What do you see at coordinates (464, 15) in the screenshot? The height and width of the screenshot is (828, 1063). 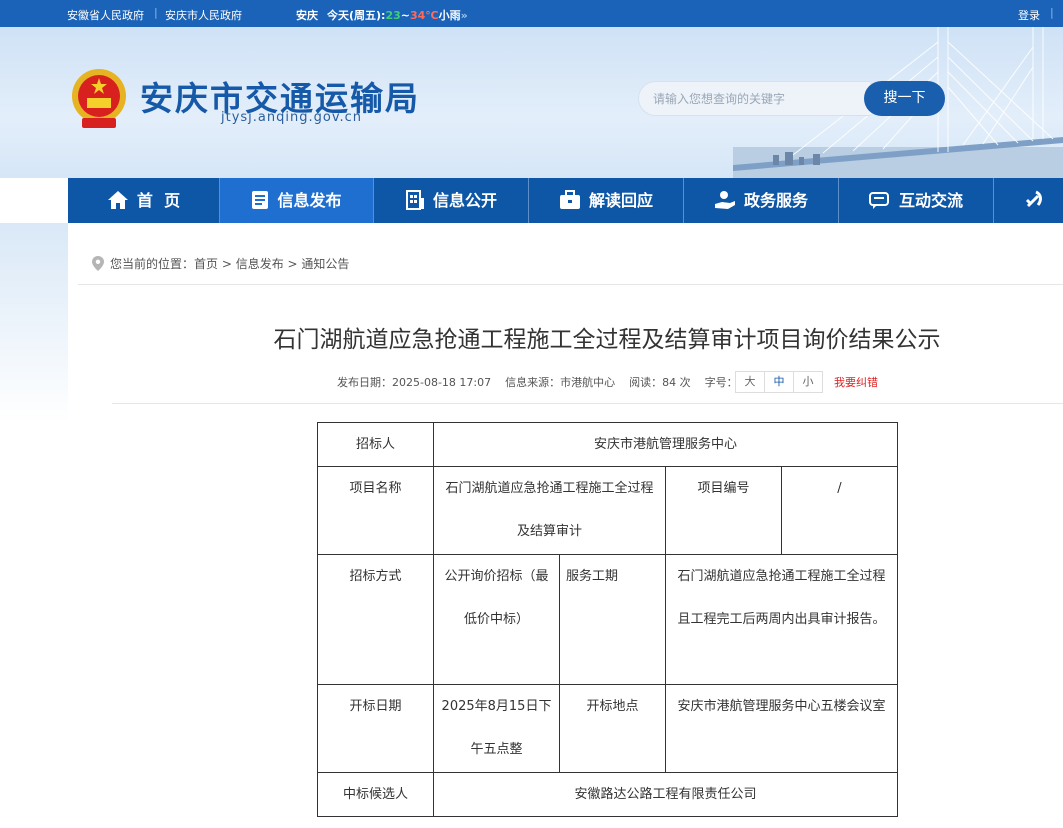 I see `chevron-right-icon: »` at bounding box center [464, 15].